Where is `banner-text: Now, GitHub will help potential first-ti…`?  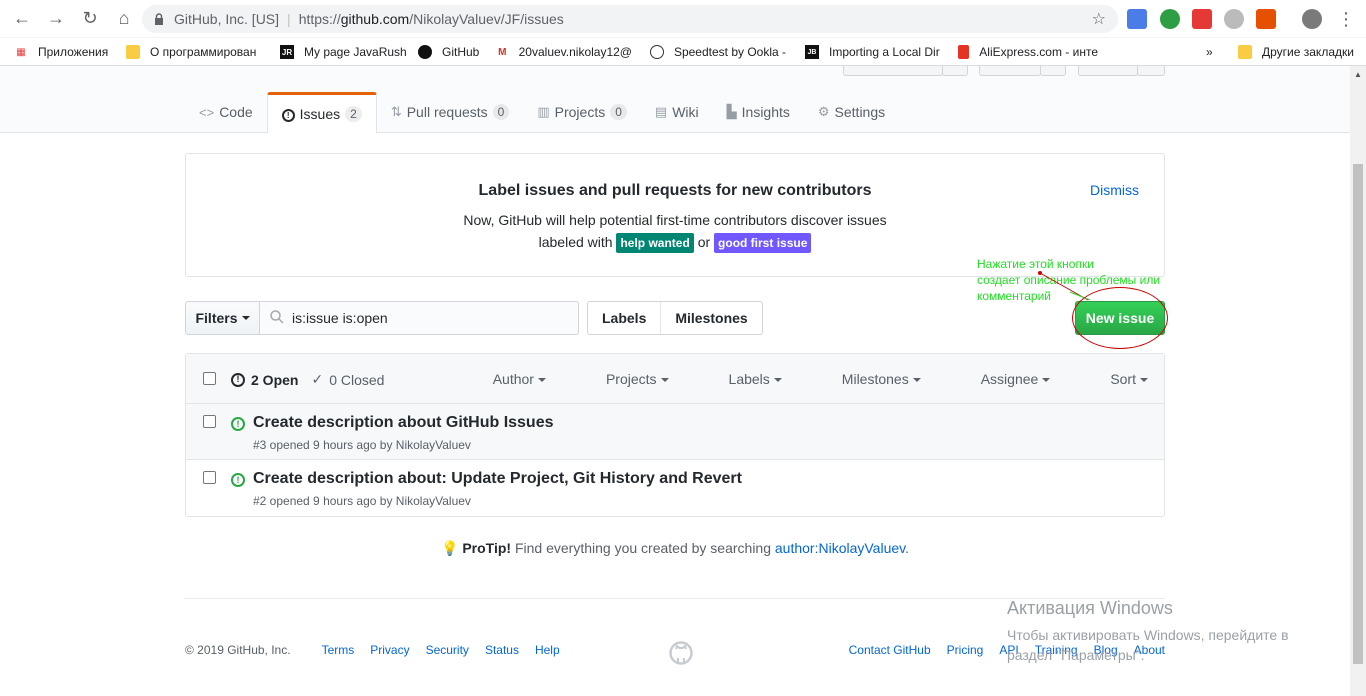
banner-text: Now, GitHub will help potential first-ti… is located at coordinates (675, 231).